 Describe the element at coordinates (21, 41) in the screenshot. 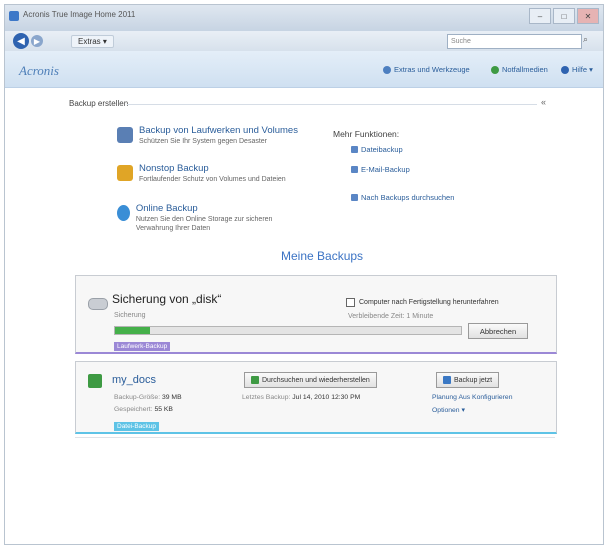

I see `back-arrow-icon: ◀` at that location.